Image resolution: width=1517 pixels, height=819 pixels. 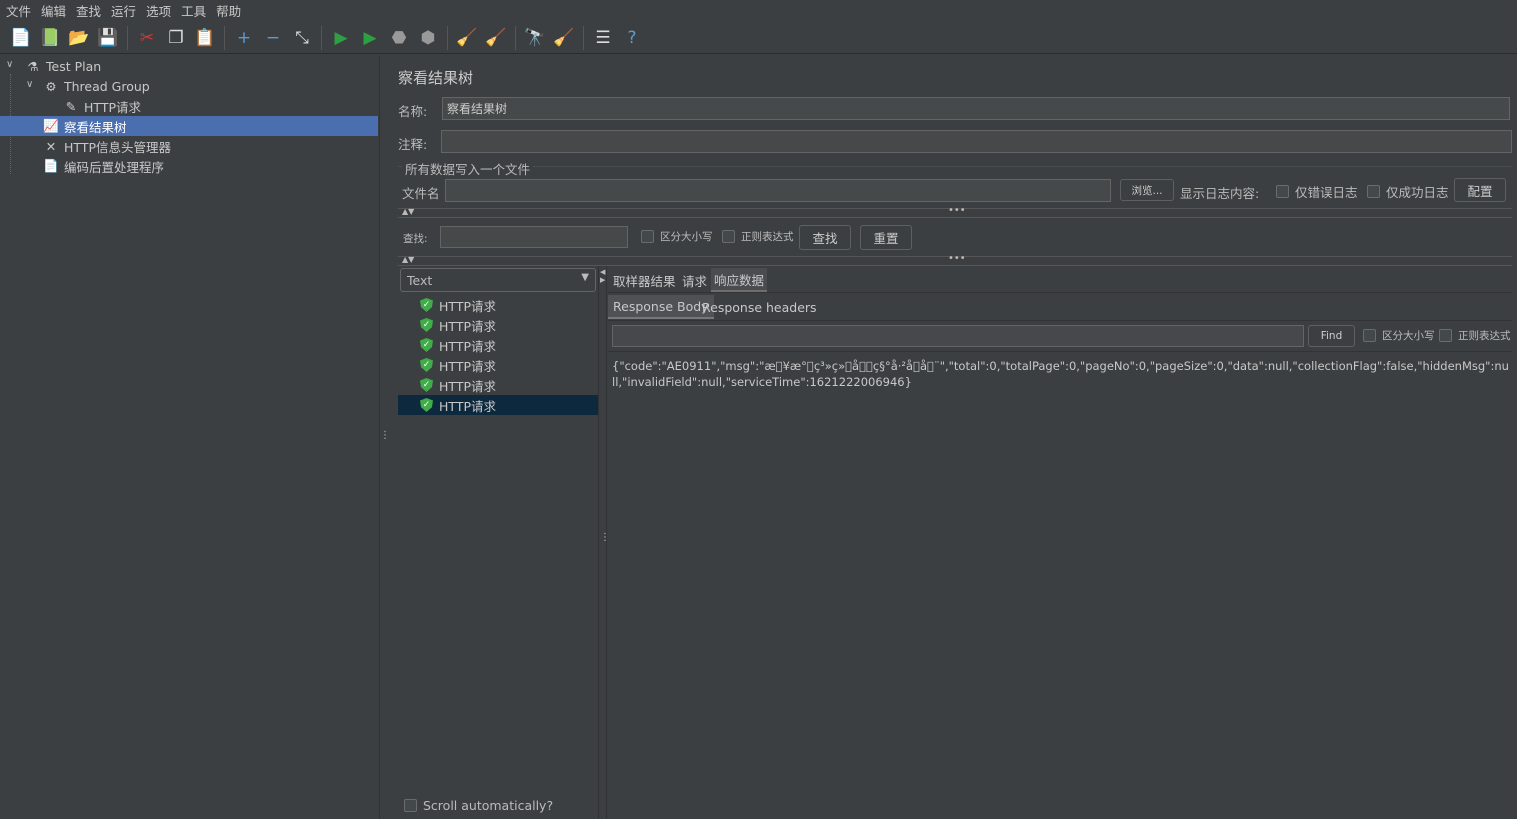 What do you see at coordinates (205, 38) in the screenshot?
I see `paste-icon: 📋` at bounding box center [205, 38].